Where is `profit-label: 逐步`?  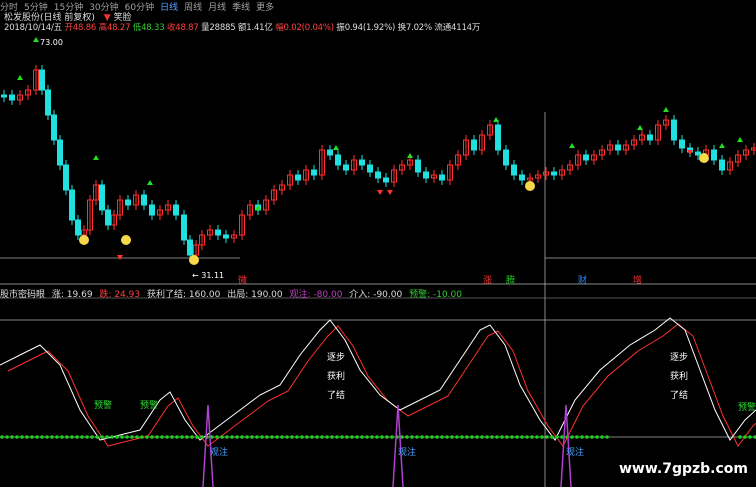
profit-label: 逐步 is located at coordinates (336, 357).